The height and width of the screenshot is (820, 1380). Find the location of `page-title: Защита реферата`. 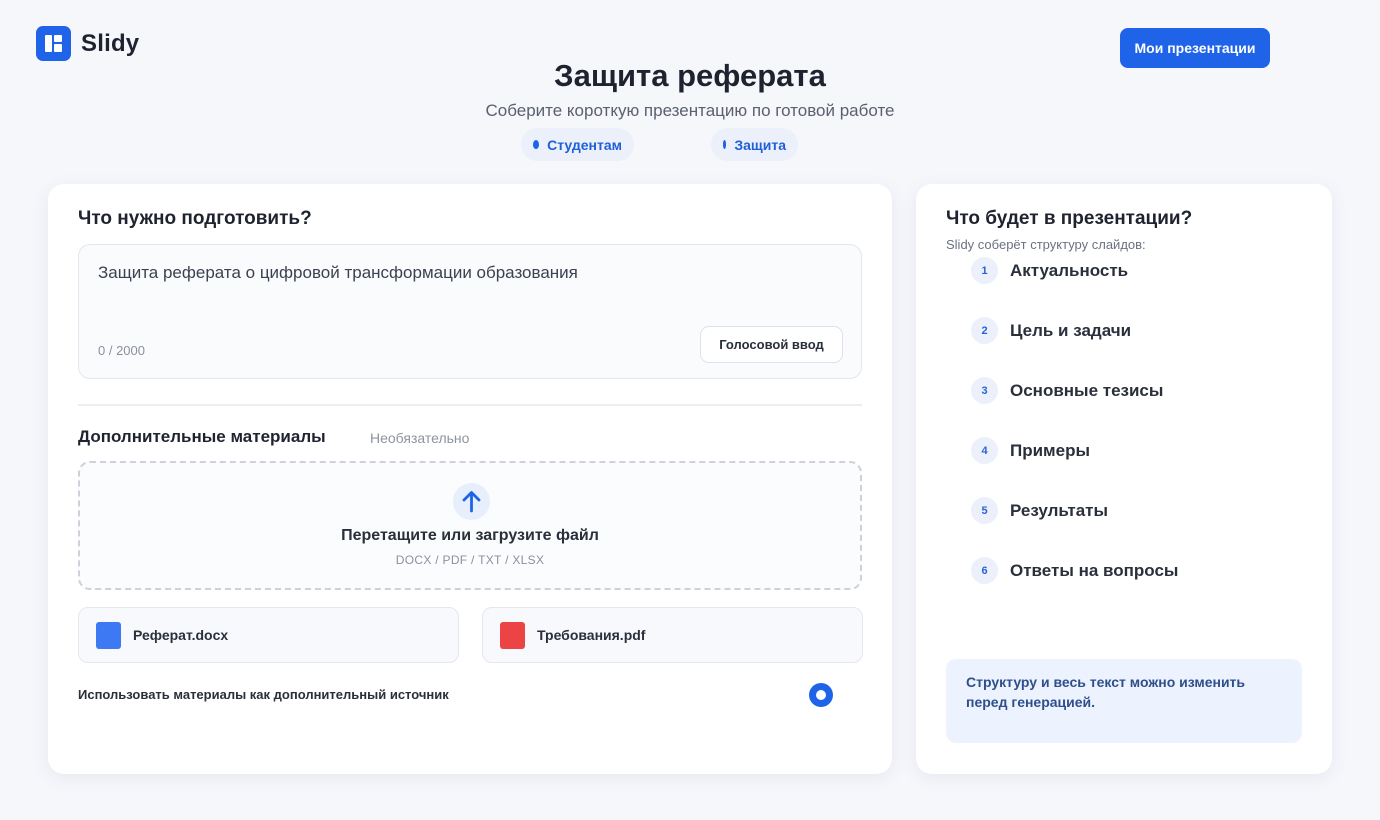

page-title: Защита реферата is located at coordinates (690, 75).